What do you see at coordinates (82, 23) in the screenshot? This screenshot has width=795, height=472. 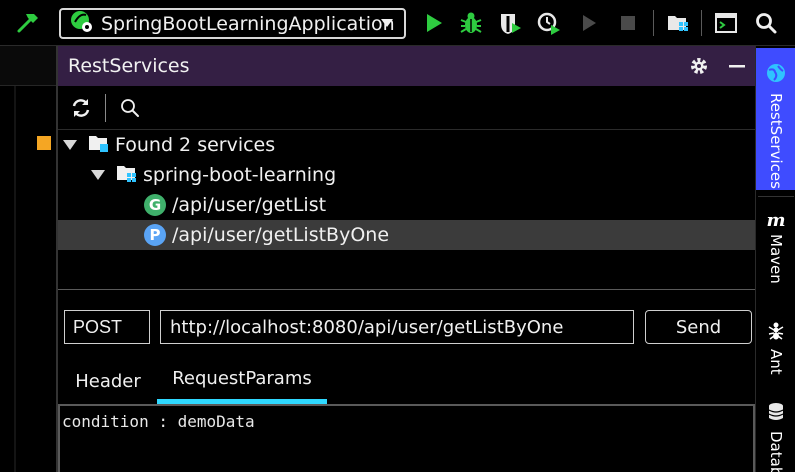 I see `spring-boot-icon` at bounding box center [82, 23].